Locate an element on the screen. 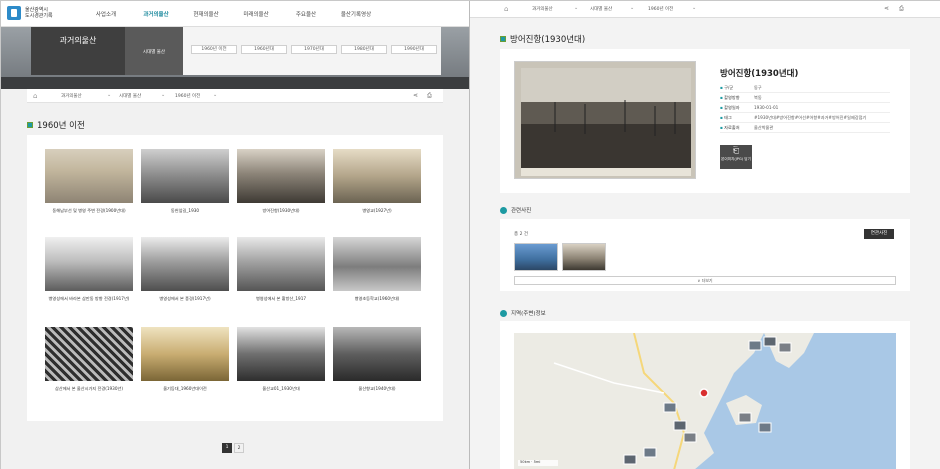  photo-caption: 병영성에서 본 풍경(1917년) is located at coordinates (185, 298).